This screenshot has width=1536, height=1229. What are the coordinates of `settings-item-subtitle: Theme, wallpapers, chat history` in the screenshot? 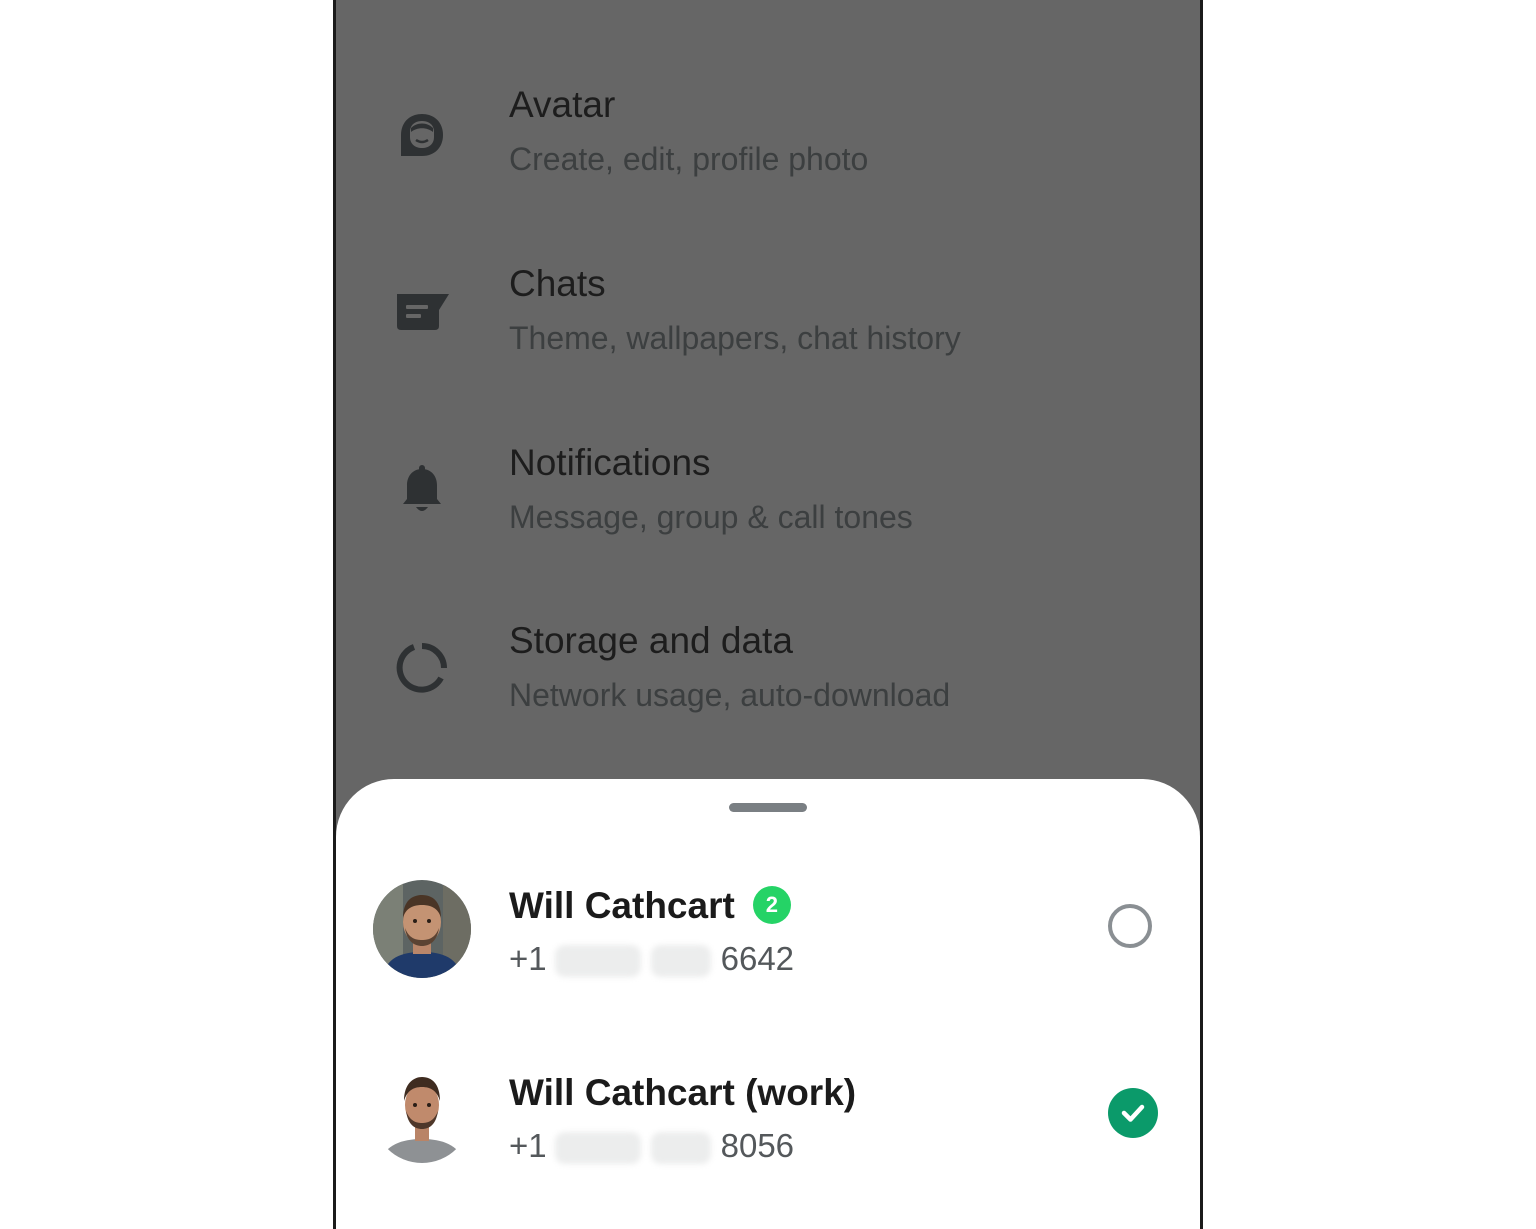 It's located at (735, 338).